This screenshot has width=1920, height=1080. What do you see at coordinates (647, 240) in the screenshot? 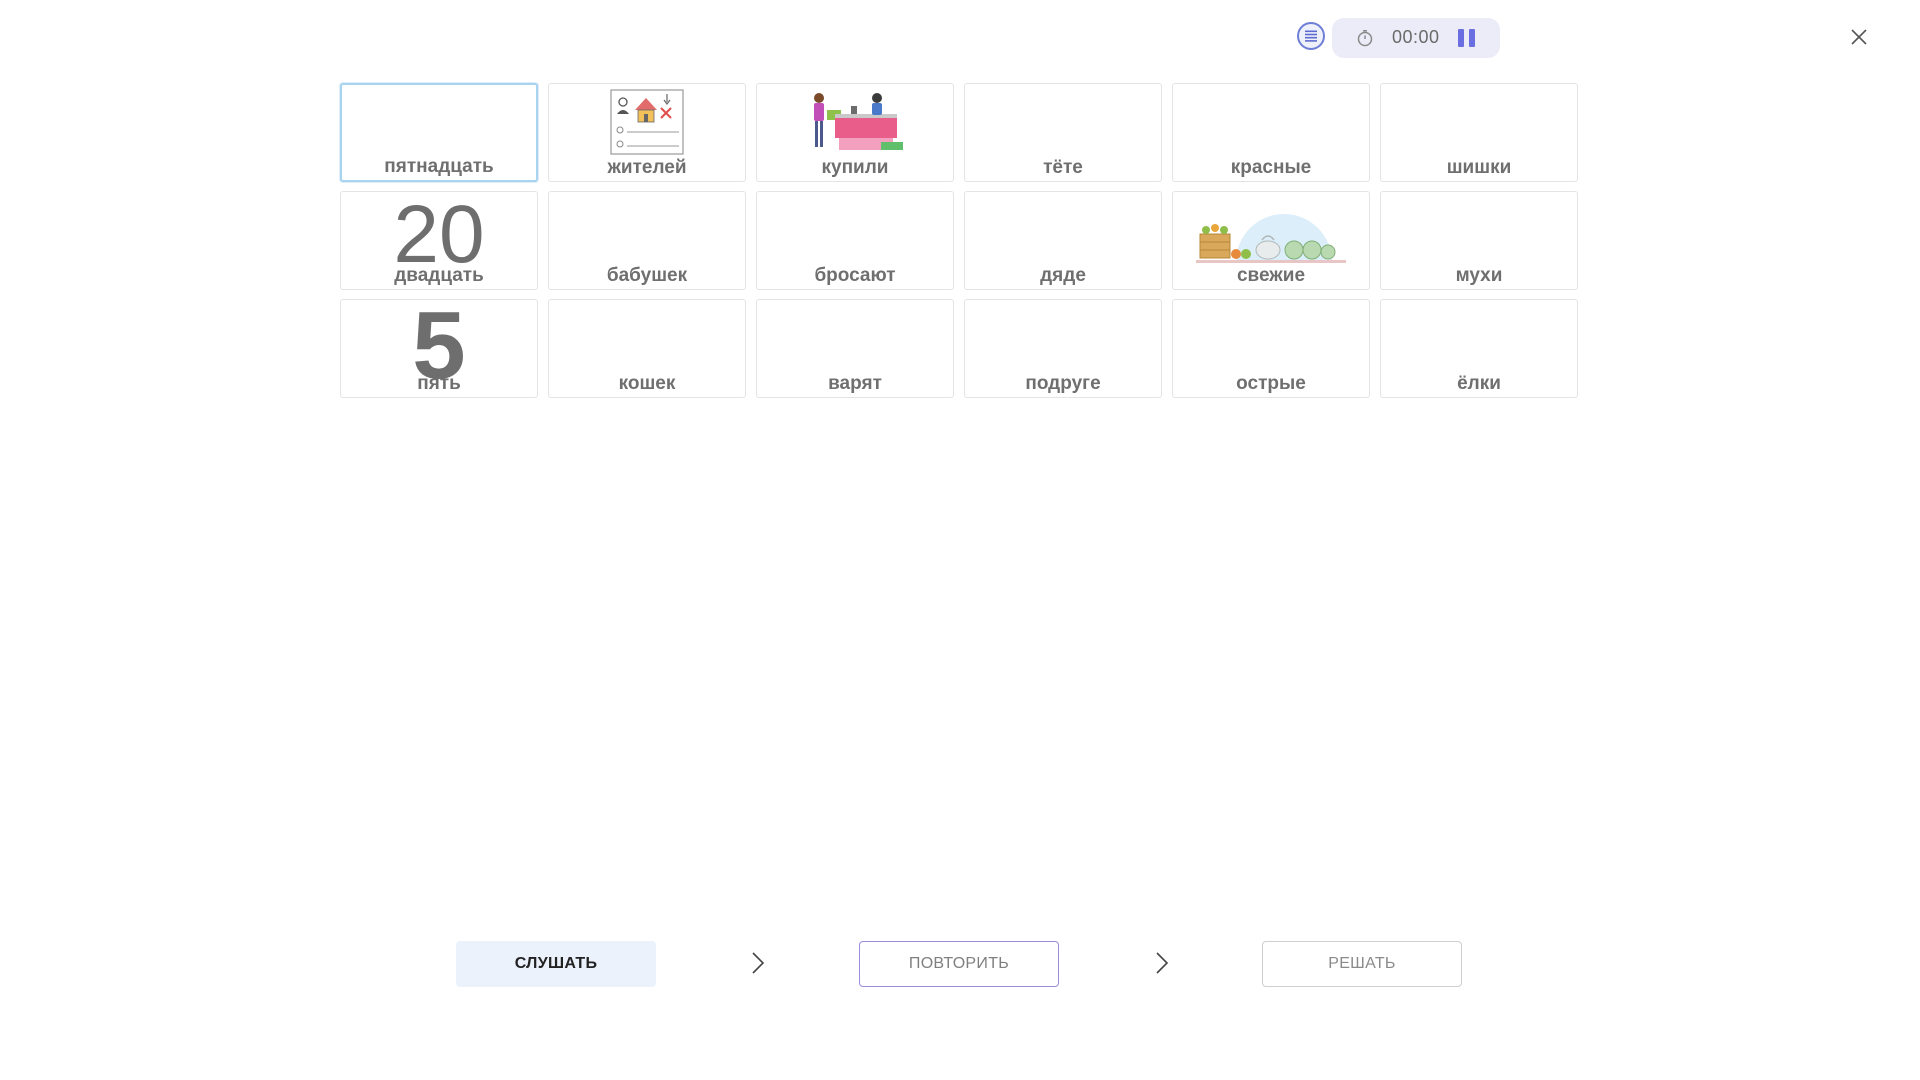
I see `word-card: бабушек` at bounding box center [647, 240].